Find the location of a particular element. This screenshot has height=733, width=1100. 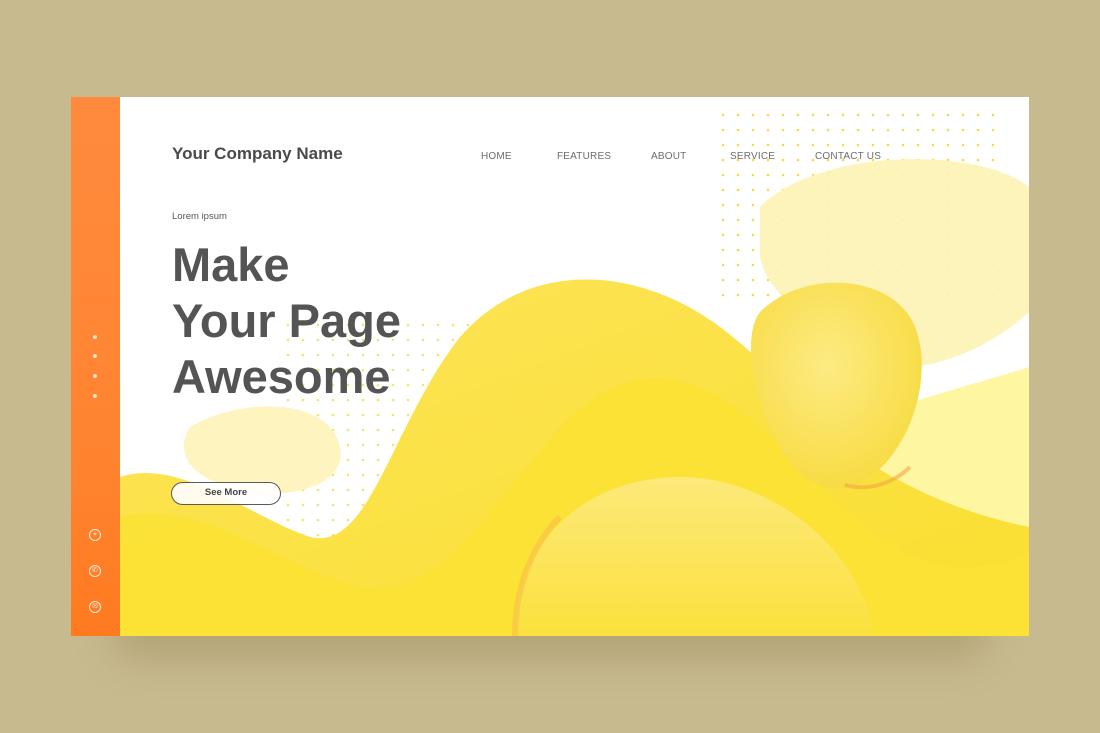

hero-headline: Make Your Page Awesome is located at coordinates (352, 321).